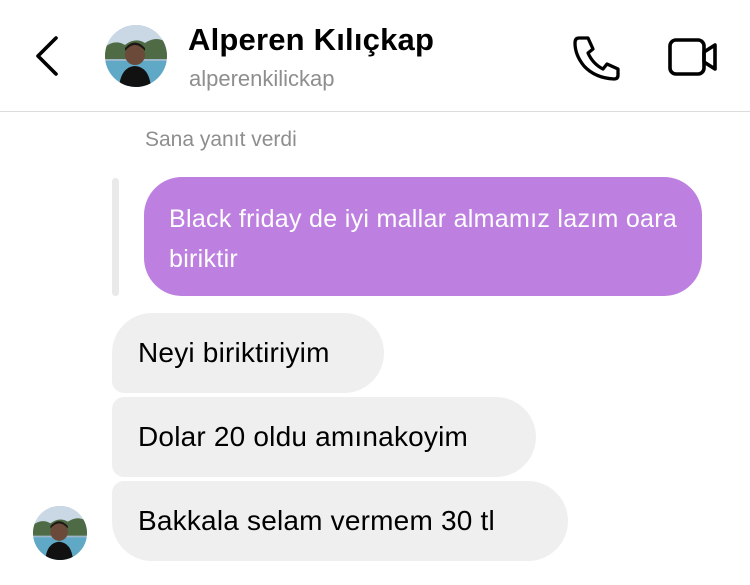  I want to click on video-call-button, so click(693, 57).